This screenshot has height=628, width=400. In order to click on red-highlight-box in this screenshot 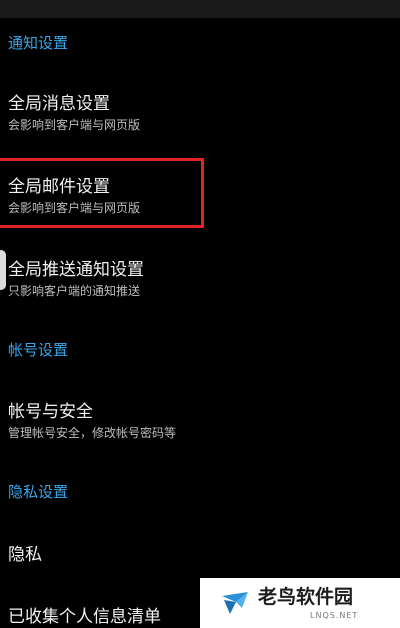, I will do `click(102, 193)`.